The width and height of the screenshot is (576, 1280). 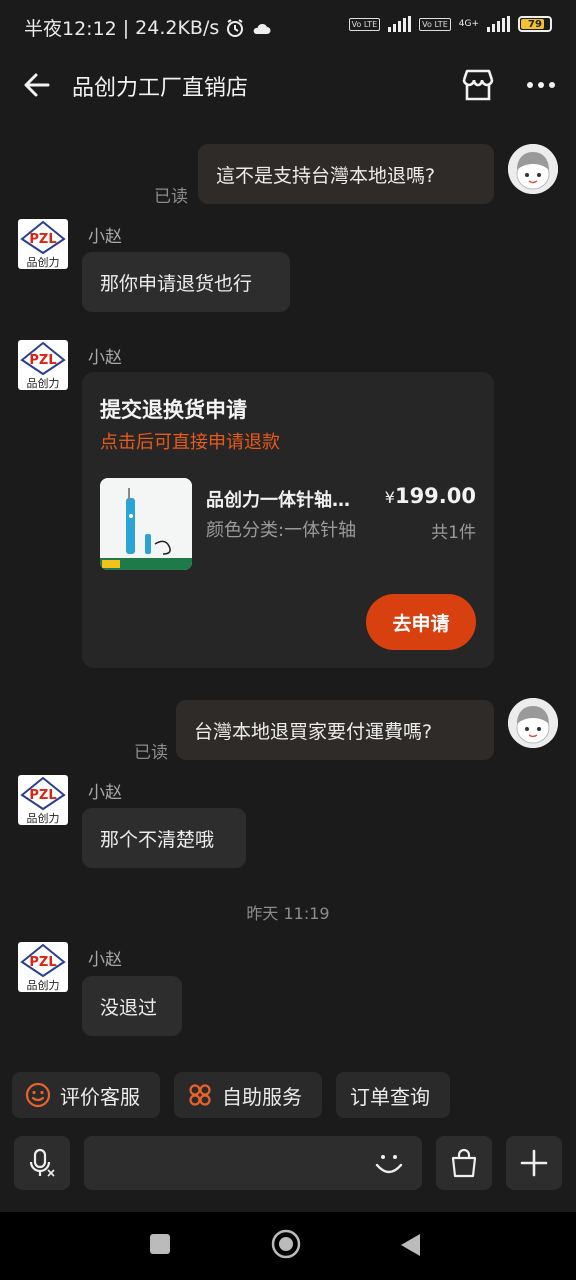 What do you see at coordinates (435, 24) in the screenshot?
I see `volte-badge-2: Vo LTE` at bounding box center [435, 24].